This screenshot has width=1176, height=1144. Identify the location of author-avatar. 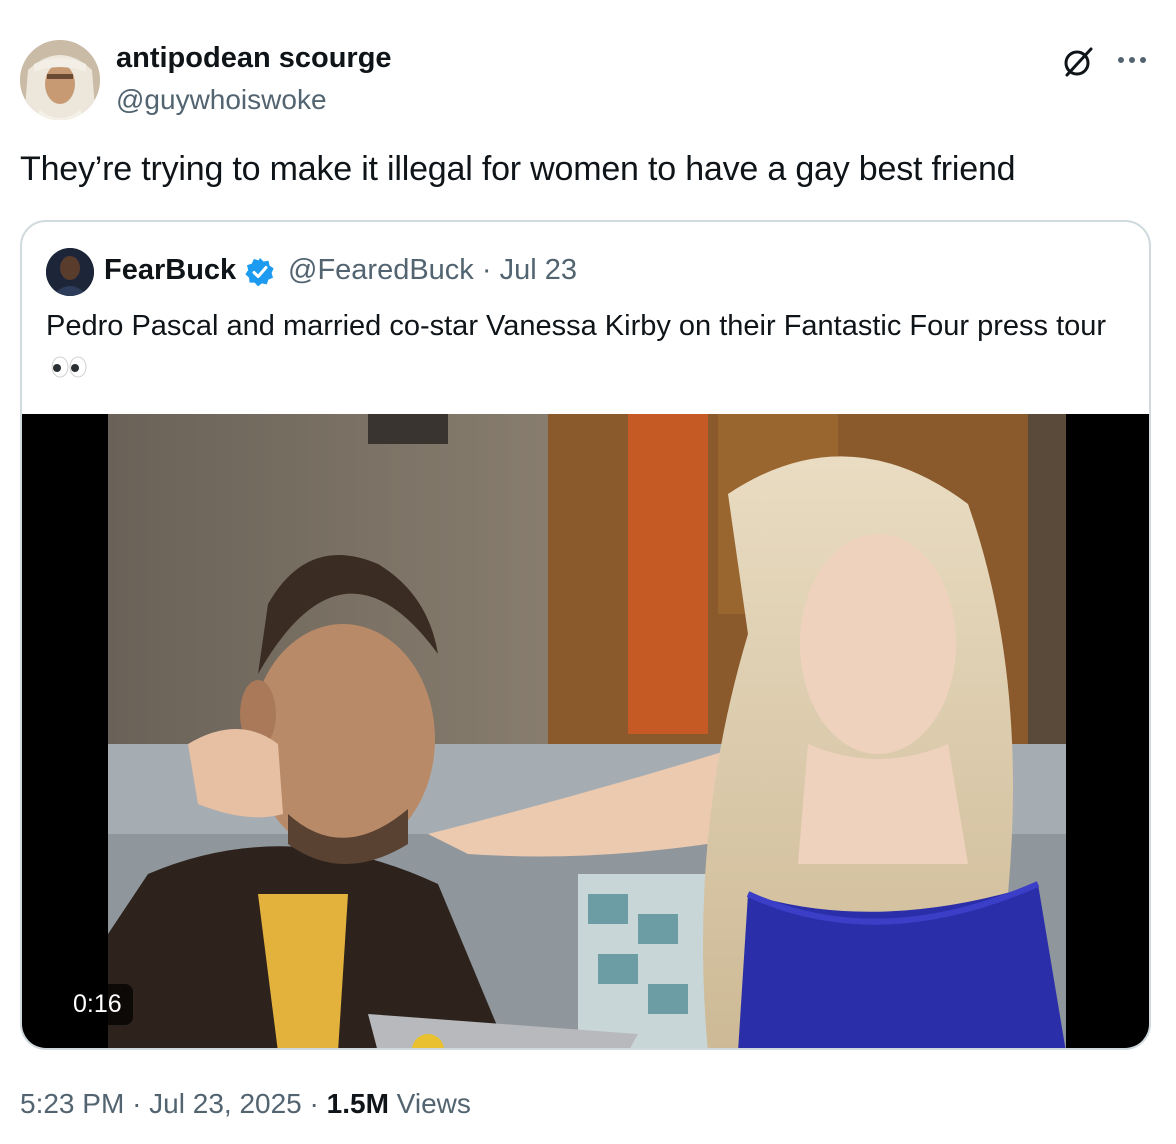
(60, 80).